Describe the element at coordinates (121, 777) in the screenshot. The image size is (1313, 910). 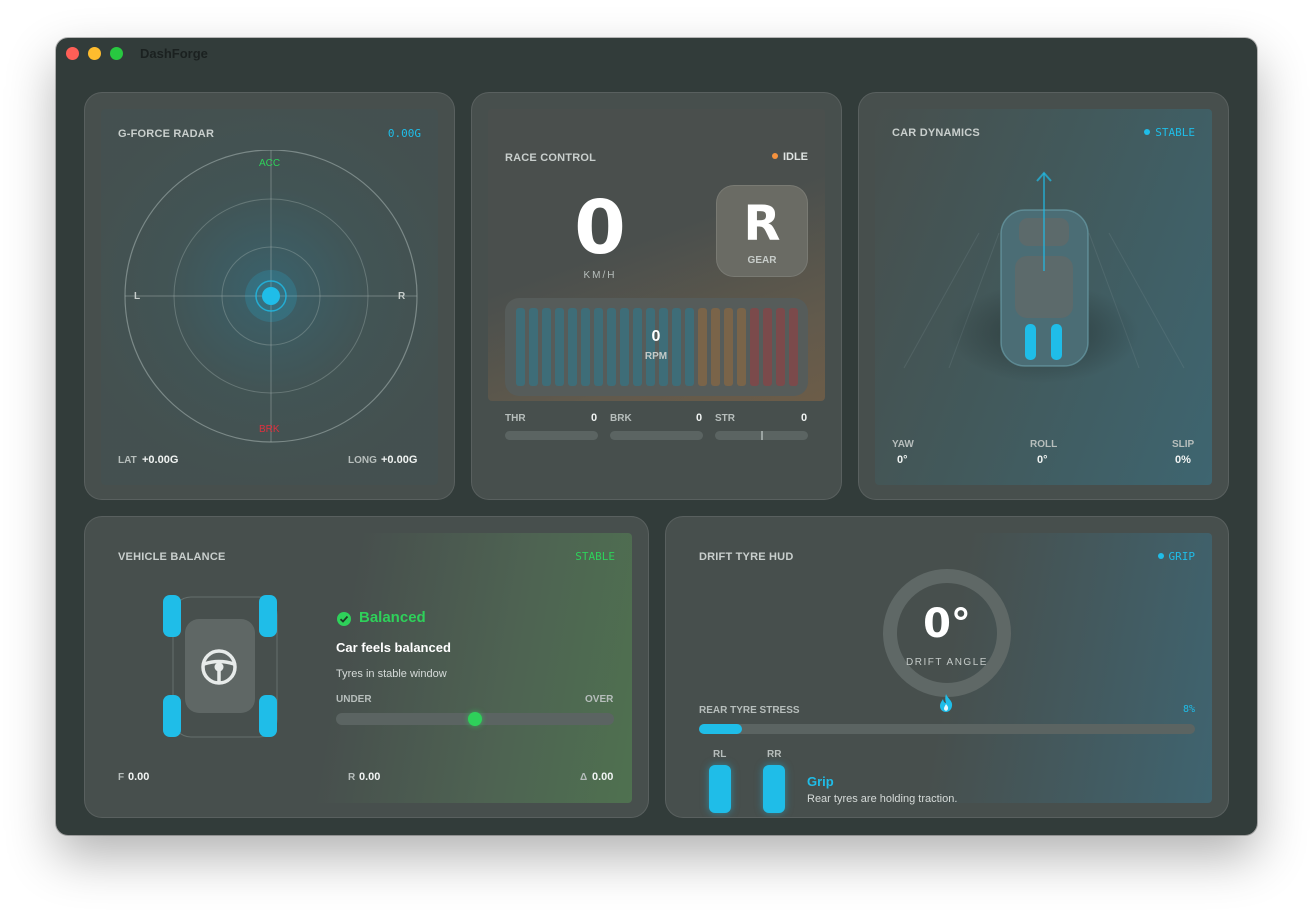
I see `front-label: F` at that location.